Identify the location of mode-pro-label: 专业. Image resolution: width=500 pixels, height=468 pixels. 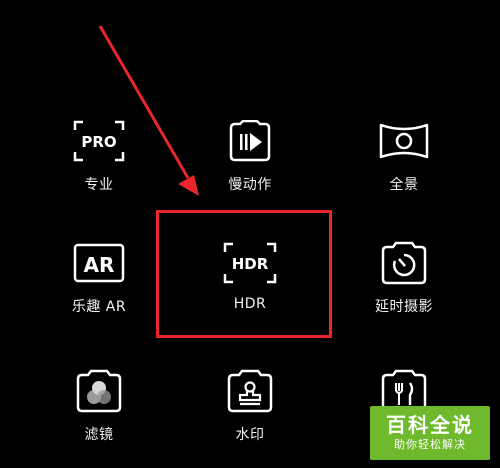
(99, 185).